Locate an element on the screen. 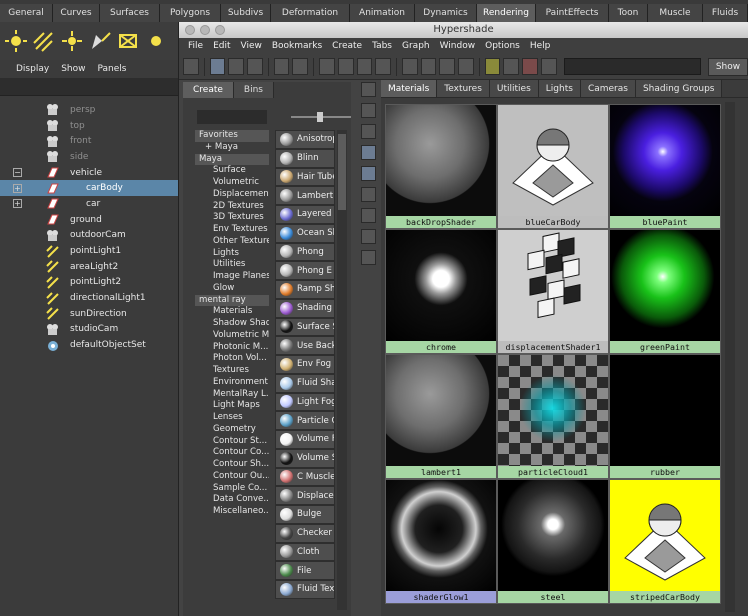  tree-item-materials: Materials is located at coordinates (232, 312).